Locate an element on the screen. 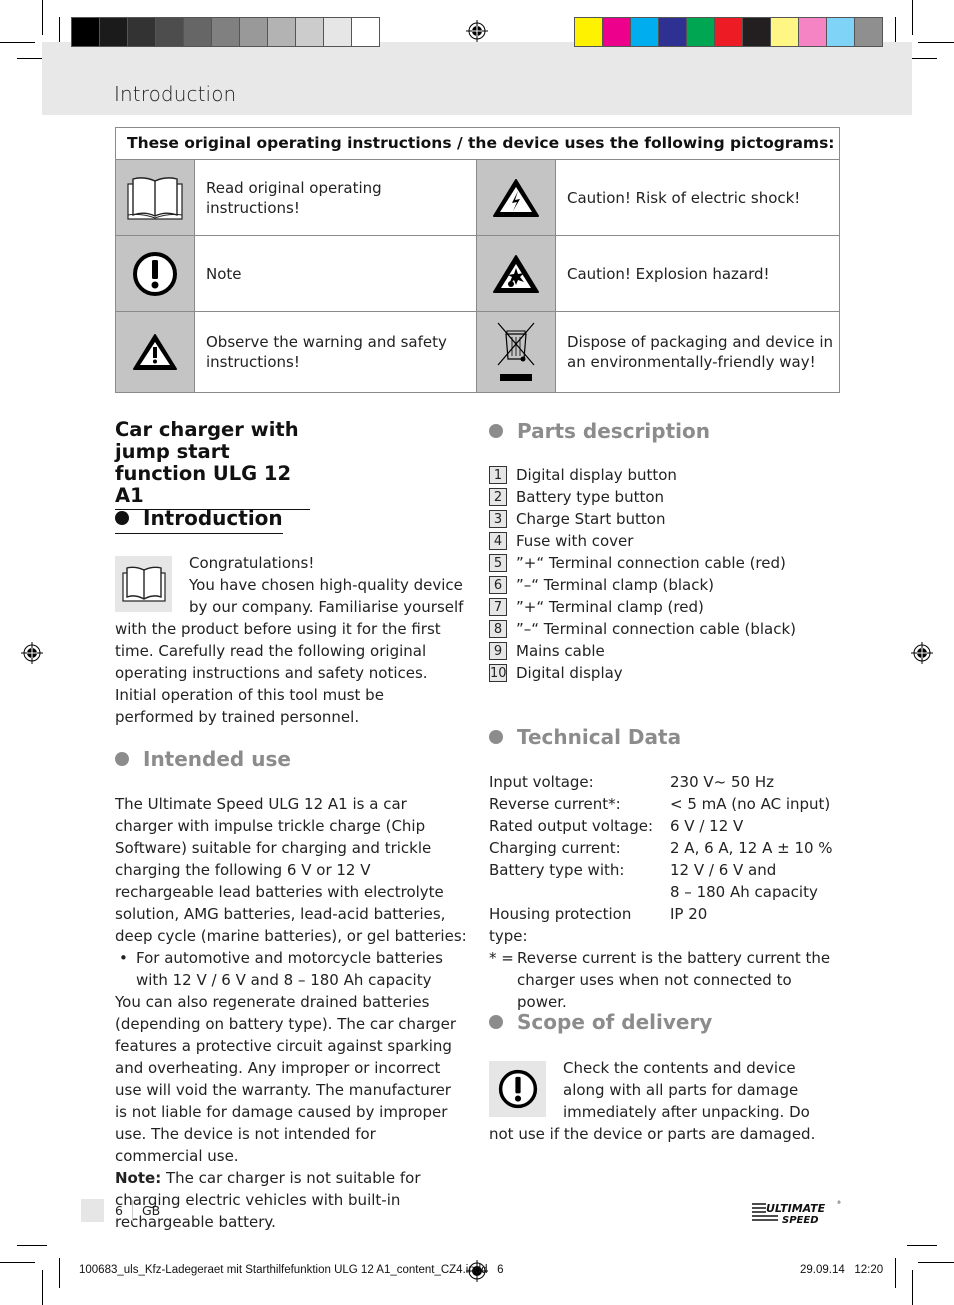 This screenshot has height=1305, width=954. pictogram-text: Read original operating instructions! is located at coordinates (336, 197).